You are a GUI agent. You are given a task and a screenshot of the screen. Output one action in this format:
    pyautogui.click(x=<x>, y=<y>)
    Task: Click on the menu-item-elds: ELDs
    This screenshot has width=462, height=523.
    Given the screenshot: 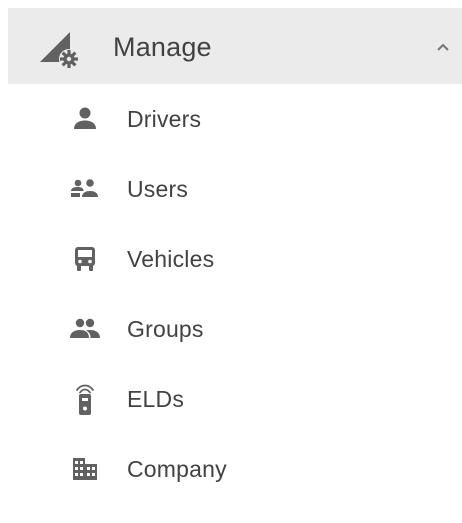 What is the action you would take?
    pyautogui.click(x=235, y=399)
    